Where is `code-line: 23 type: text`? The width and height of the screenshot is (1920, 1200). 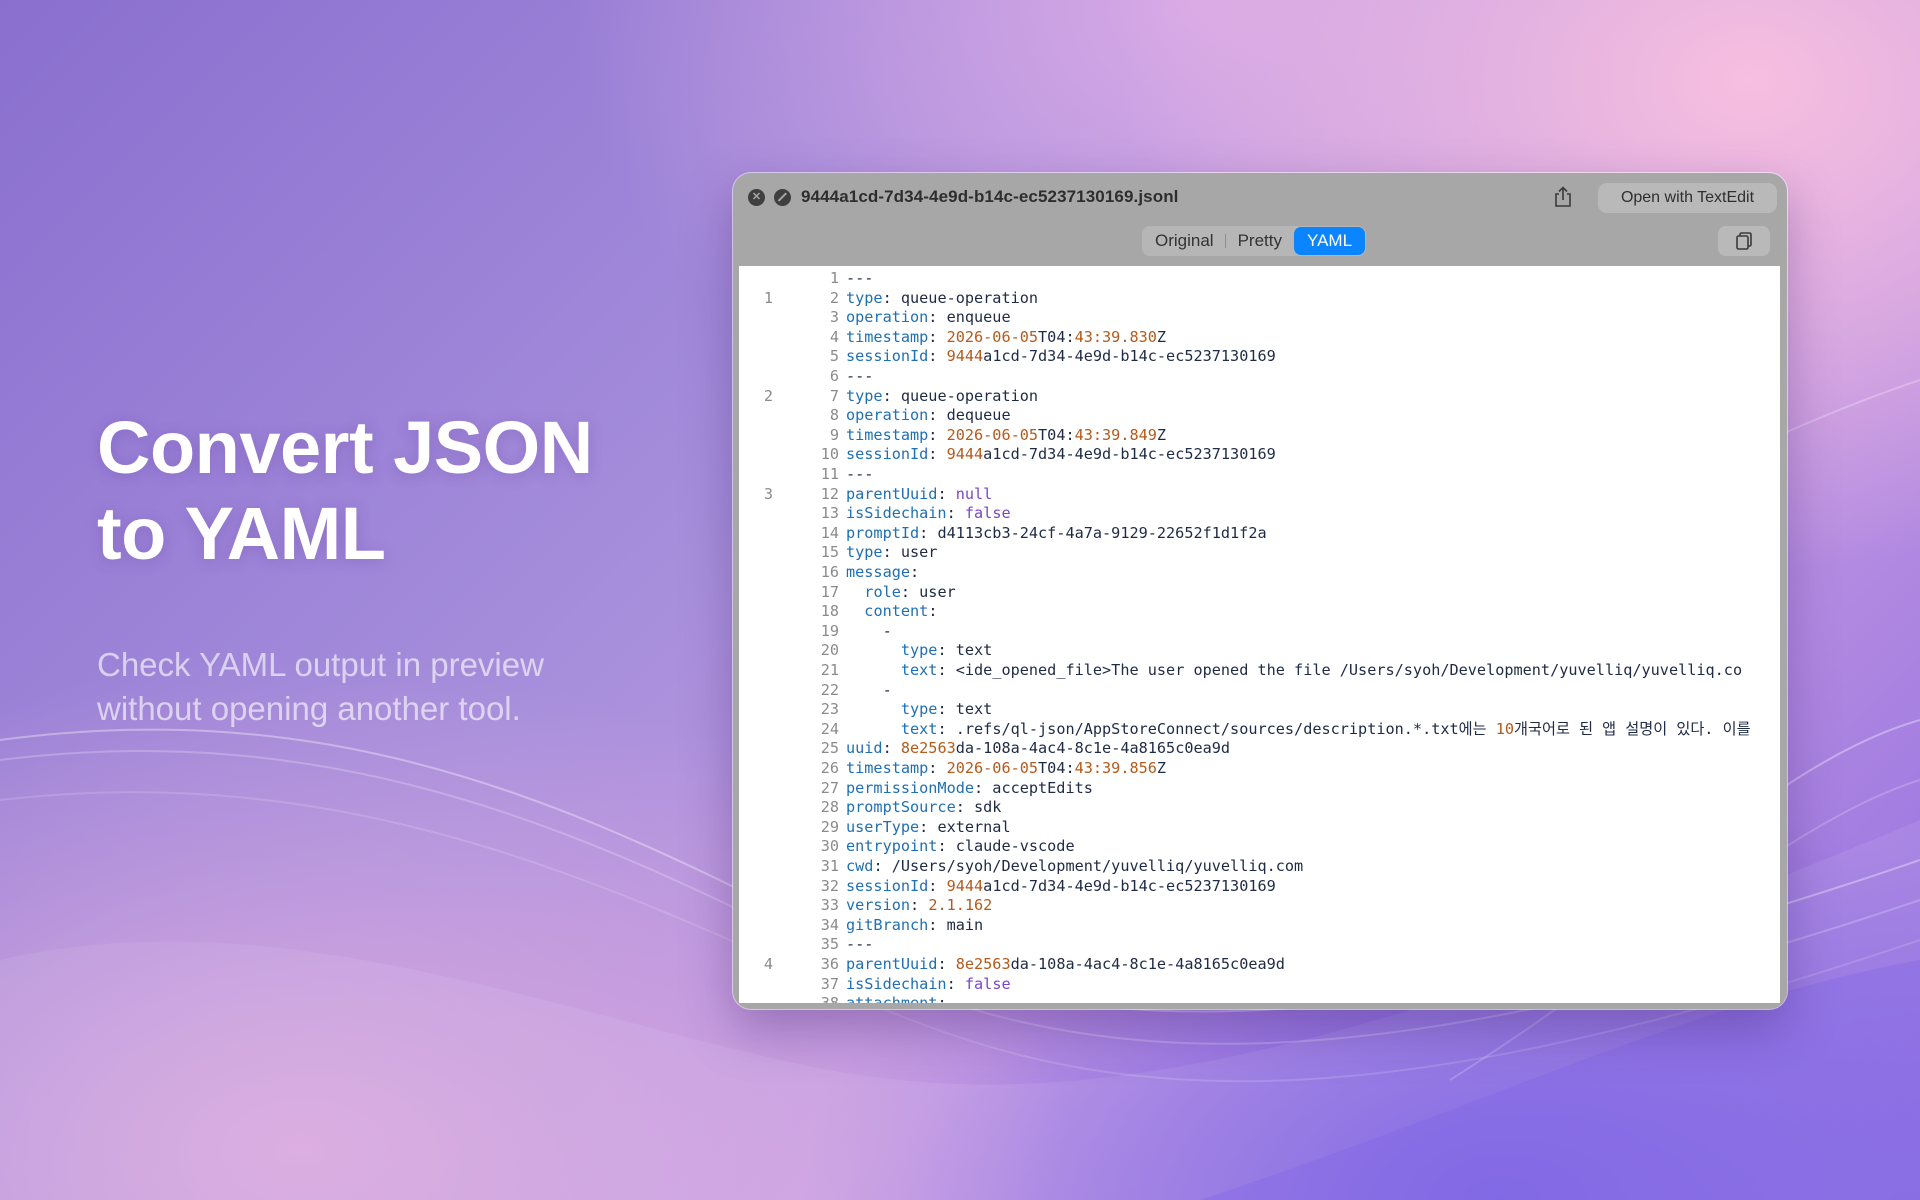 code-line: 23 type: text is located at coordinates (1259, 710).